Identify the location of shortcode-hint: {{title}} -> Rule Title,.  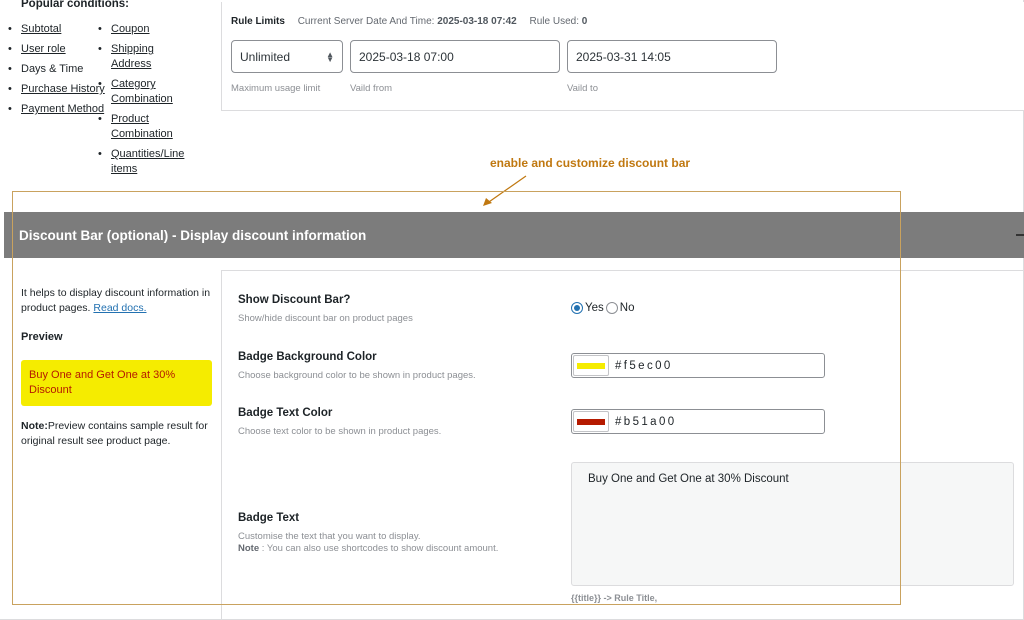
(614, 598).